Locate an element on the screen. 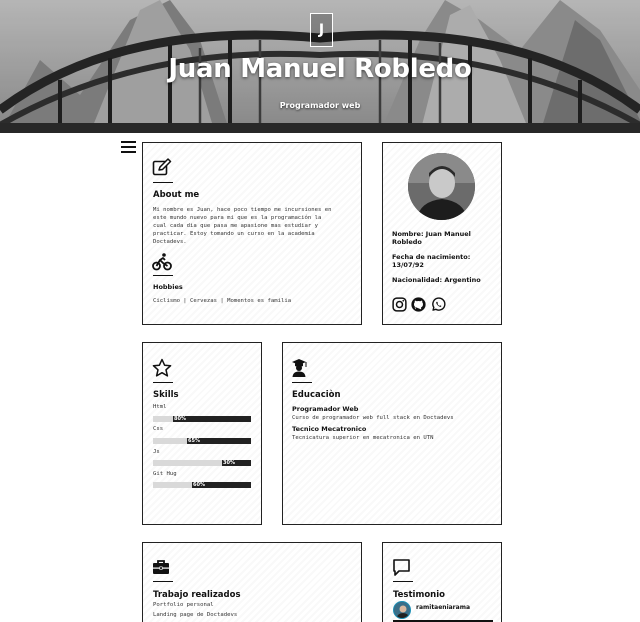 This screenshot has height=622, width=640. education-item-title: Programador Web is located at coordinates (325, 409).